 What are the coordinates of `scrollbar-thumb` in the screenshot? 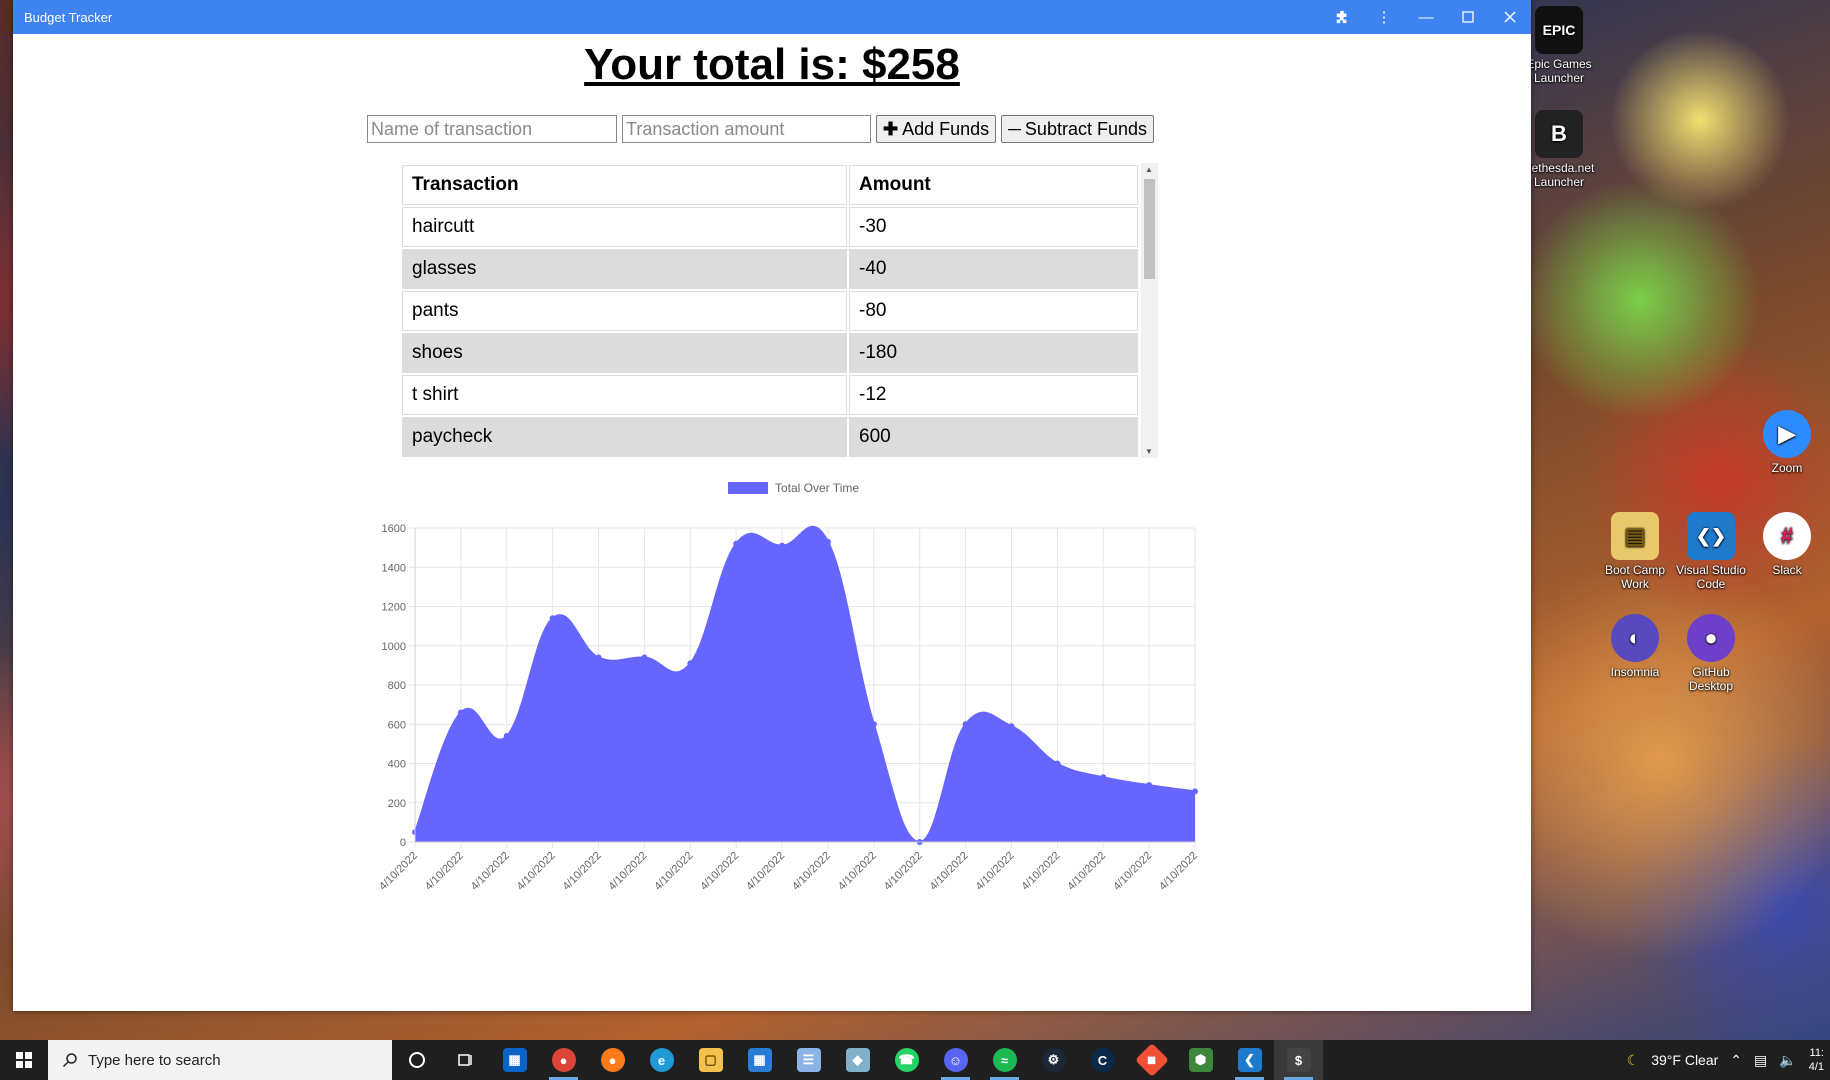 It's located at (1149, 229).